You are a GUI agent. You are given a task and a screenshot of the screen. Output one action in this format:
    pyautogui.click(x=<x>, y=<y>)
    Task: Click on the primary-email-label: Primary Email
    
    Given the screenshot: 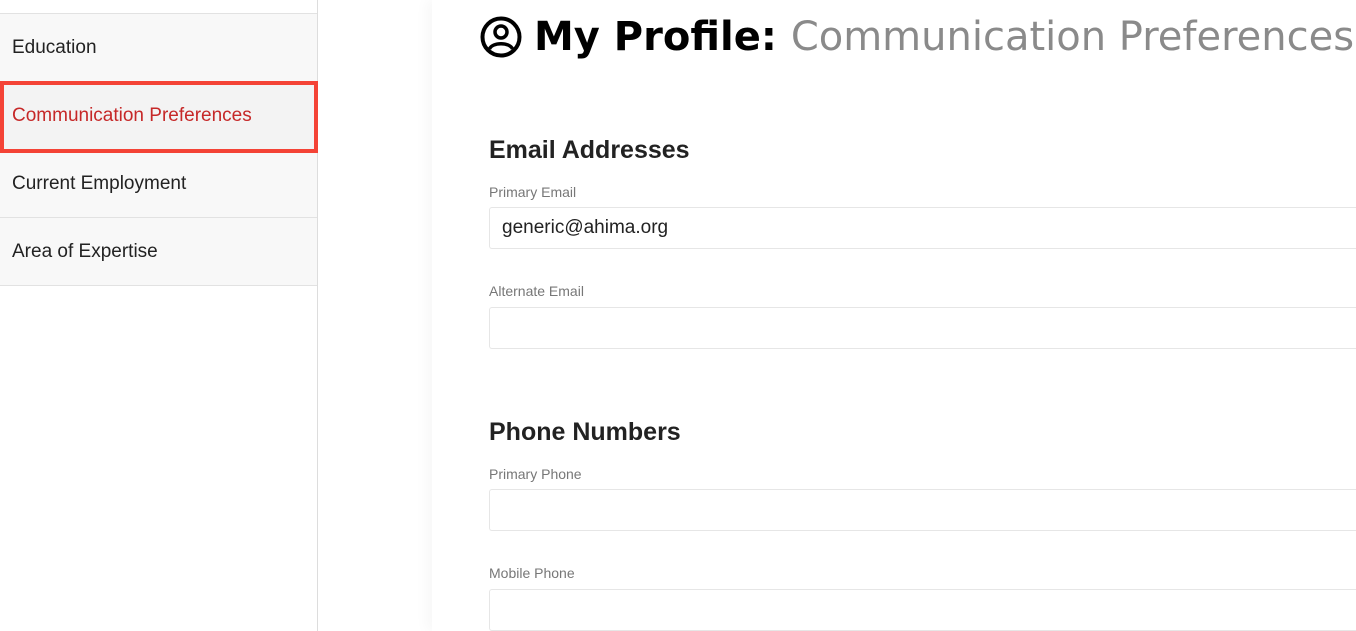 What is the action you would take?
    pyautogui.click(x=533, y=192)
    